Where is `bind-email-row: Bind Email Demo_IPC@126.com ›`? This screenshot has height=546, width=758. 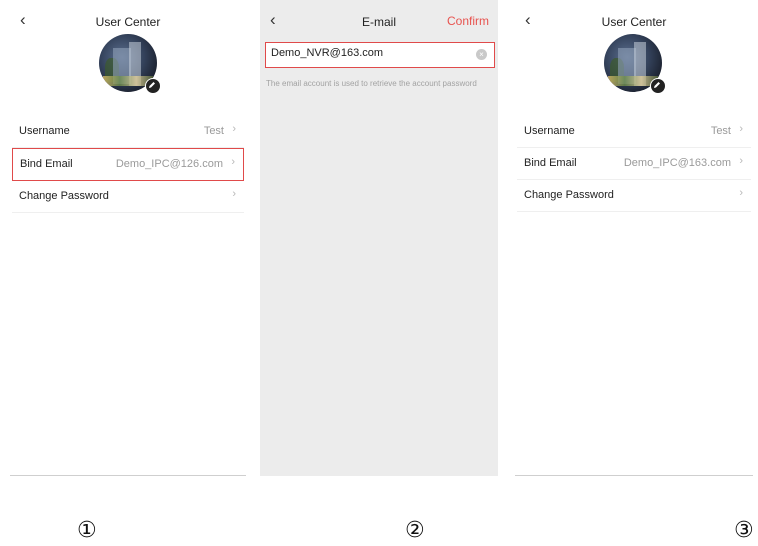
bind-email-row: Bind Email Demo_IPC@126.com › is located at coordinates (128, 164).